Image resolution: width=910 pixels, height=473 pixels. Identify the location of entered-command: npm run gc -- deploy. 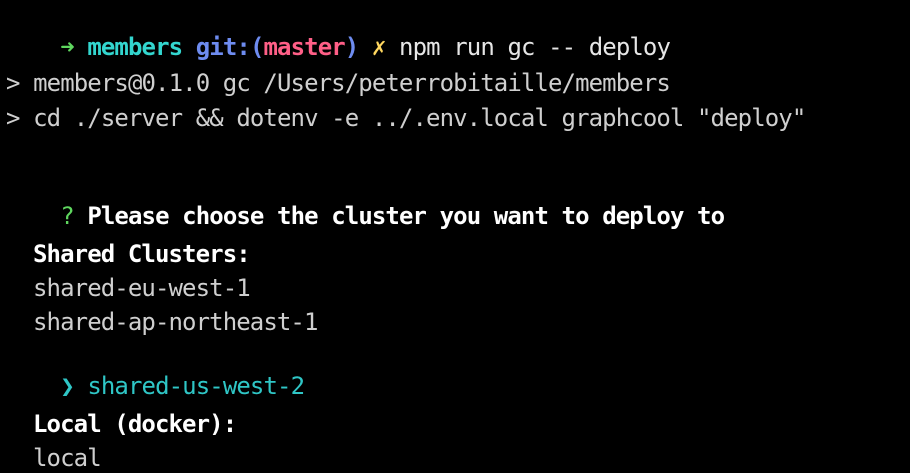
(535, 47).